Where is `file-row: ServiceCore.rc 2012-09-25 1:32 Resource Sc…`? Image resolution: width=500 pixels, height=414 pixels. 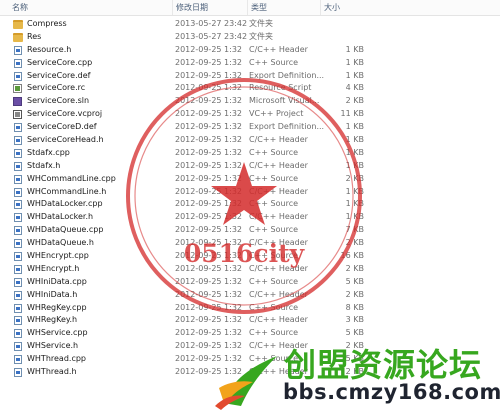 file-row: ServiceCore.rc 2012-09-25 1:32 Resource Sc… is located at coordinates (250, 88).